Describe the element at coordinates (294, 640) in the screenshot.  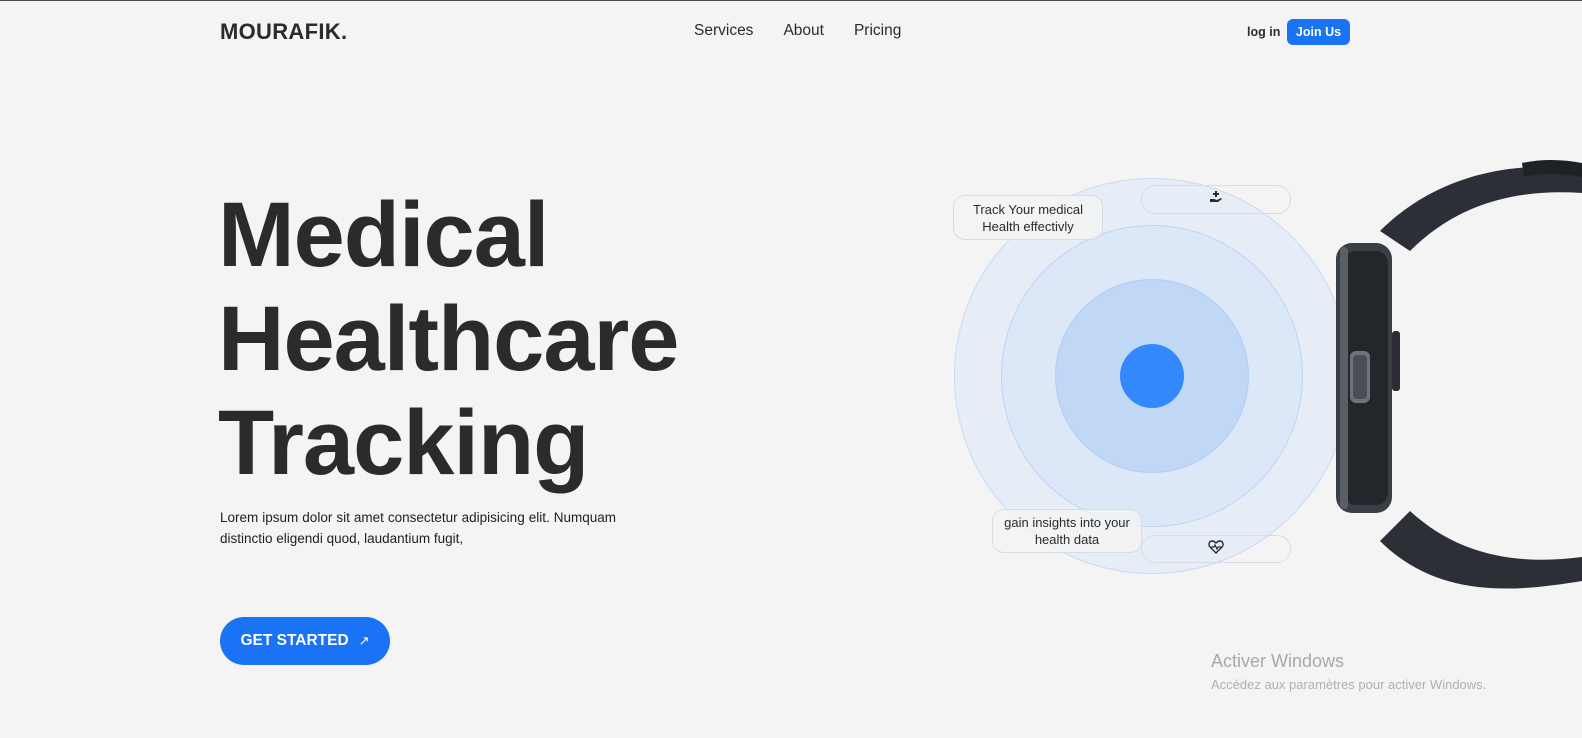
I see `get-started-label: GET STARTED` at that location.